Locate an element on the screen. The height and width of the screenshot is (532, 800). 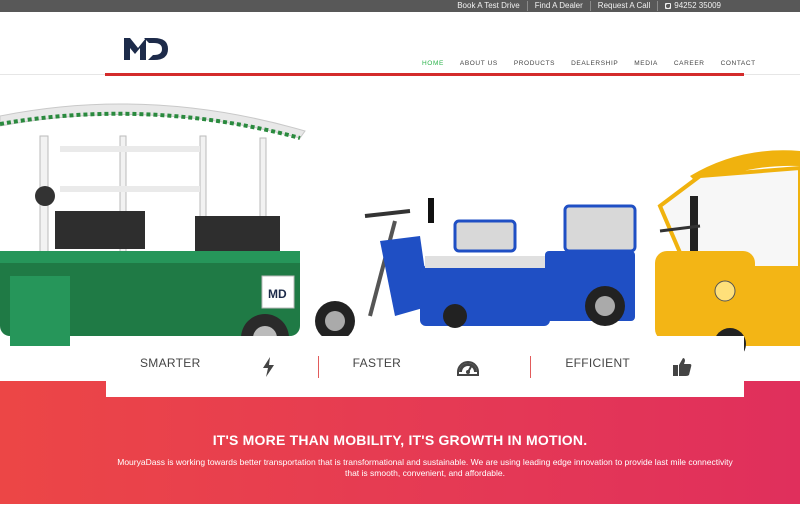
nav-dealership: DEALERSHIP is located at coordinates (594, 63).